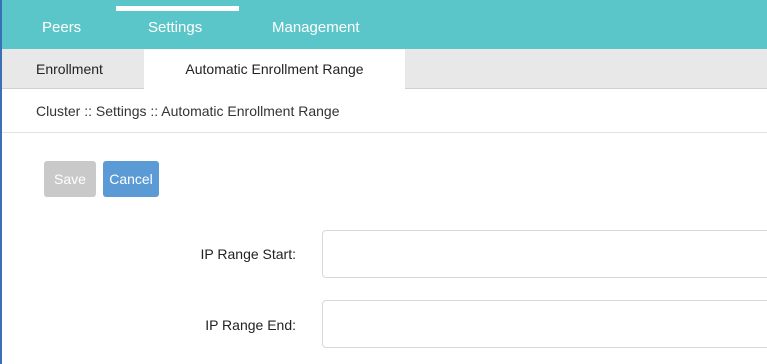 The image size is (767, 364). What do you see at coordinates (274, 69) in the screenshot?
I see `subtab-automatic-enrollment-range: Automatic Enrollment Range` at bounding box center [274, 69].